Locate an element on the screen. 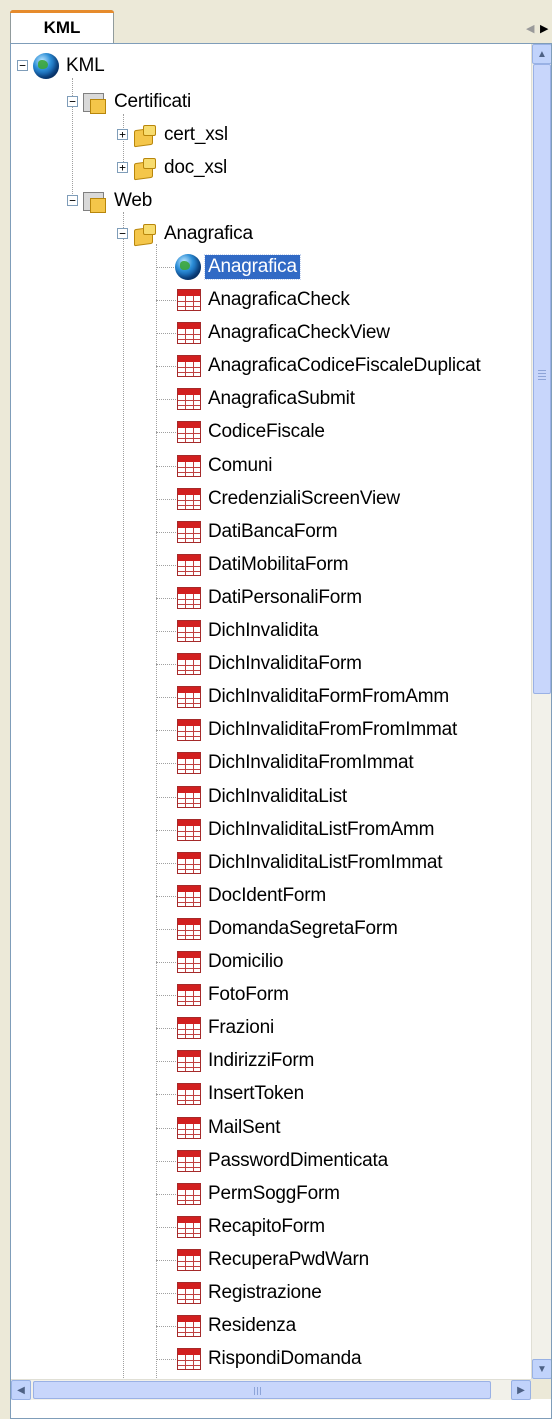 The height and width of the screenshot is (1419, 552). tab-kml: KML is located at coordinates (62, 27).